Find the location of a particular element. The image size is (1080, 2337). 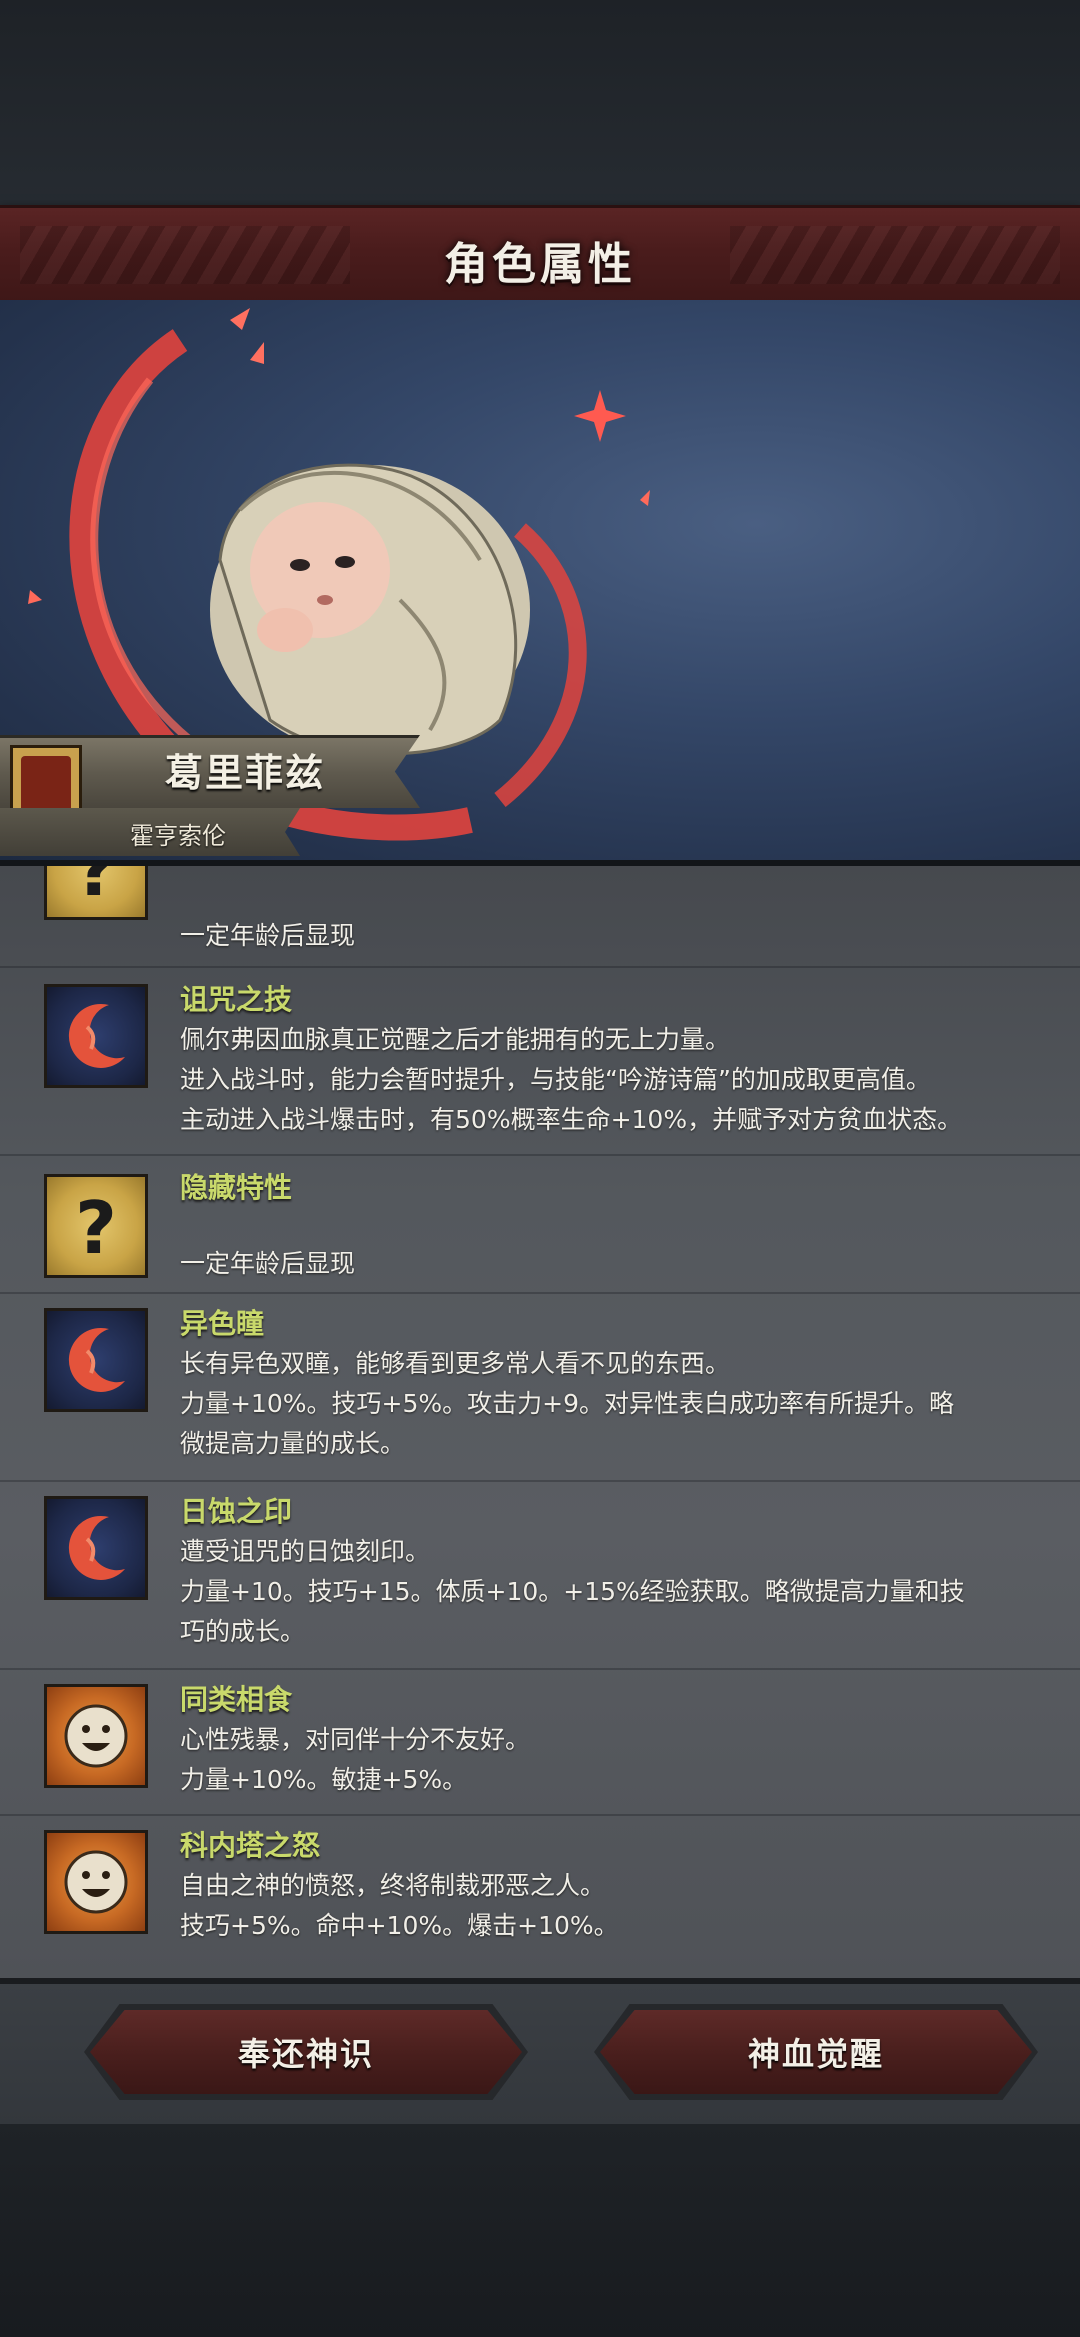

trait-name: 日蚀之印 is located at coordinates (236, 1511).